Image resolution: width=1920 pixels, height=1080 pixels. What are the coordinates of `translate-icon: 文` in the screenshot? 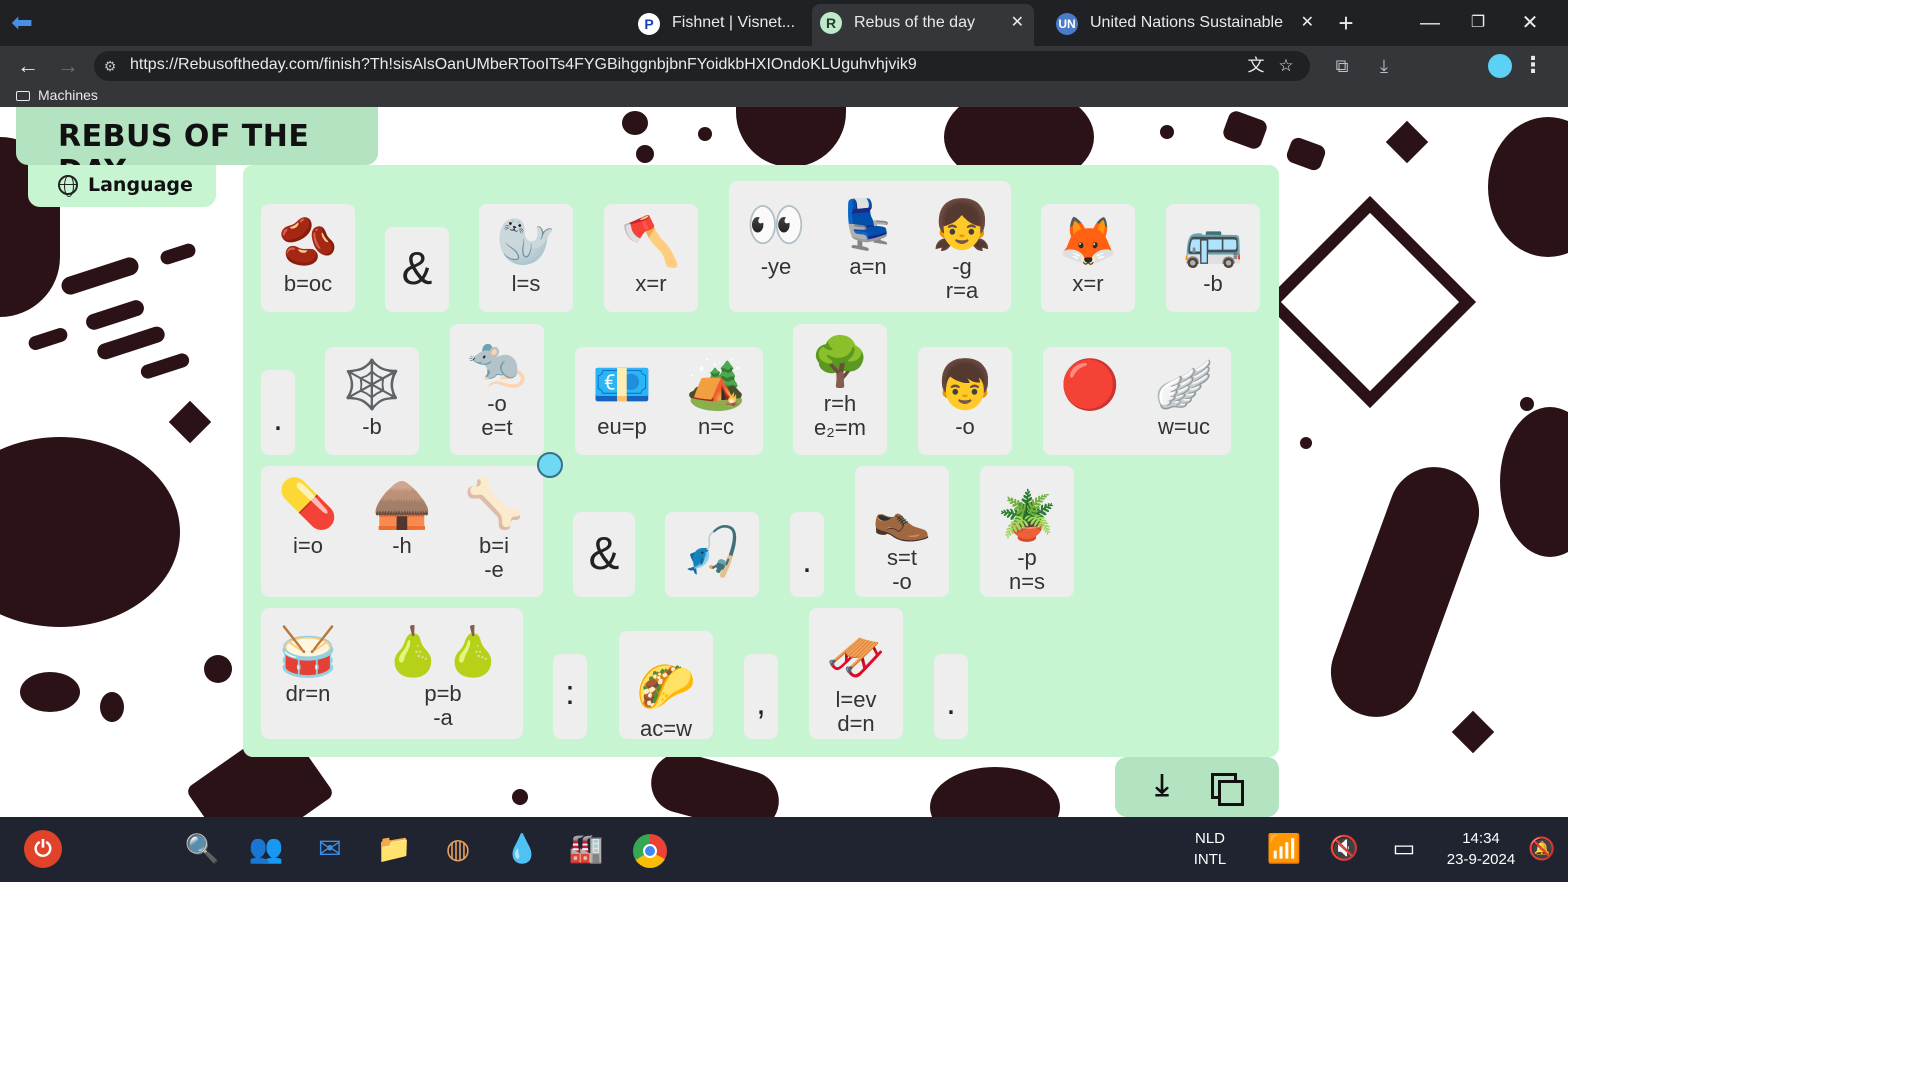 It's located at (1256, 66).